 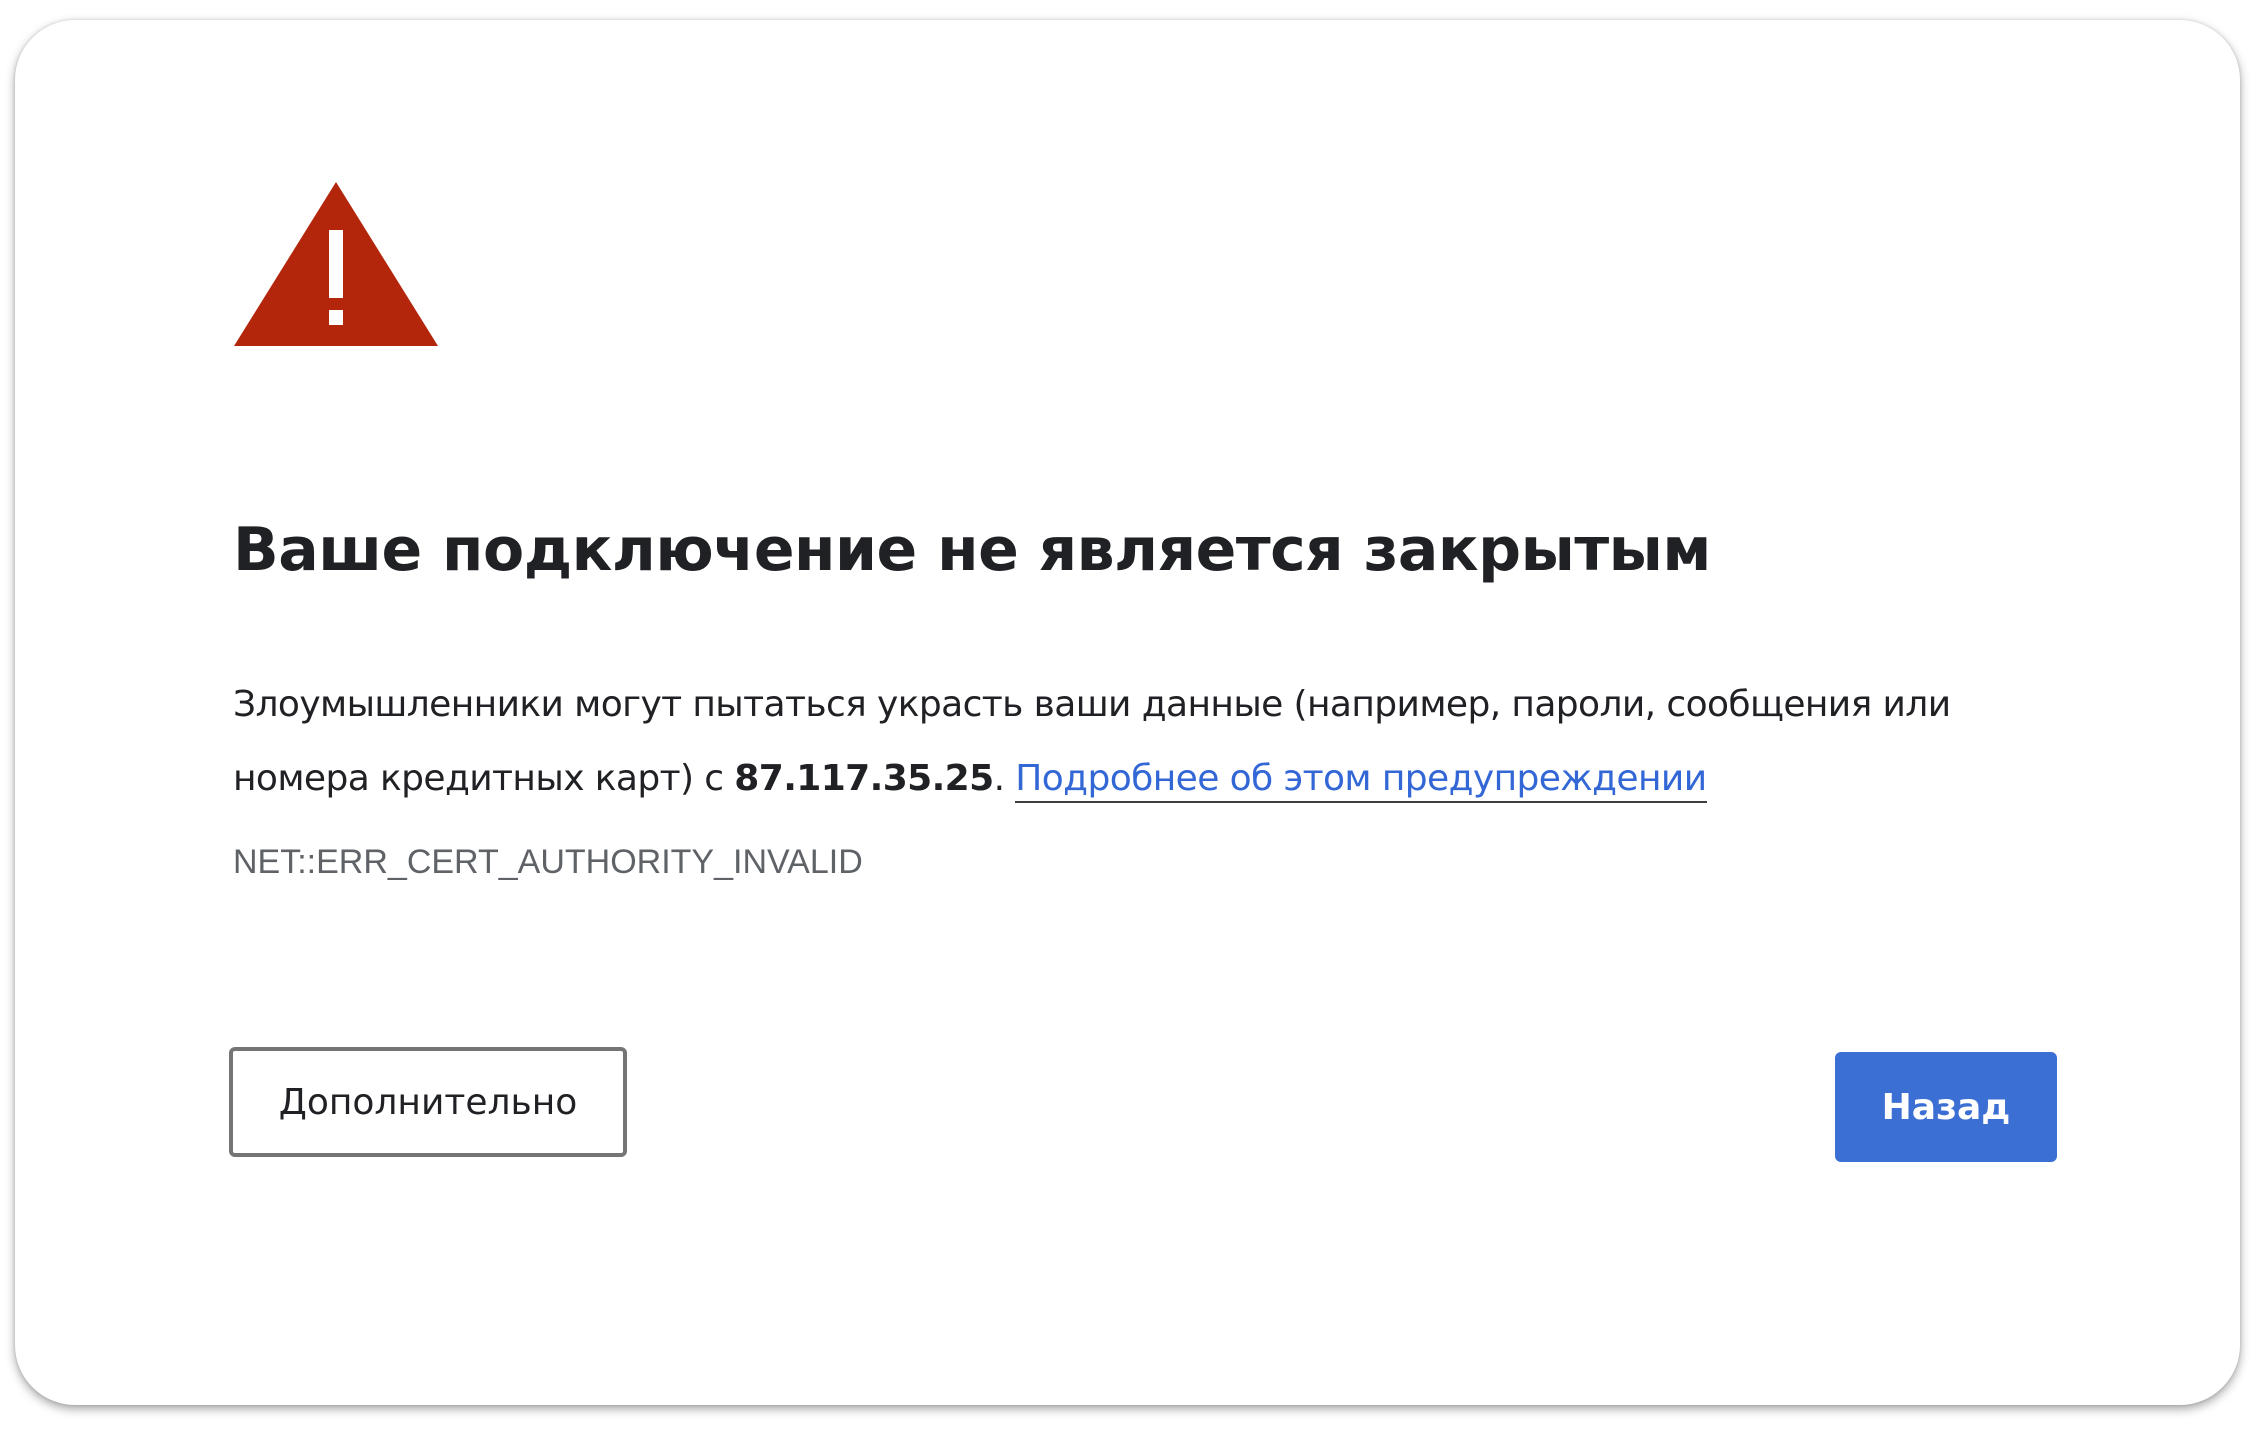 I want to click on host-address: 87.117.35.25, so click(x=864, y=778).